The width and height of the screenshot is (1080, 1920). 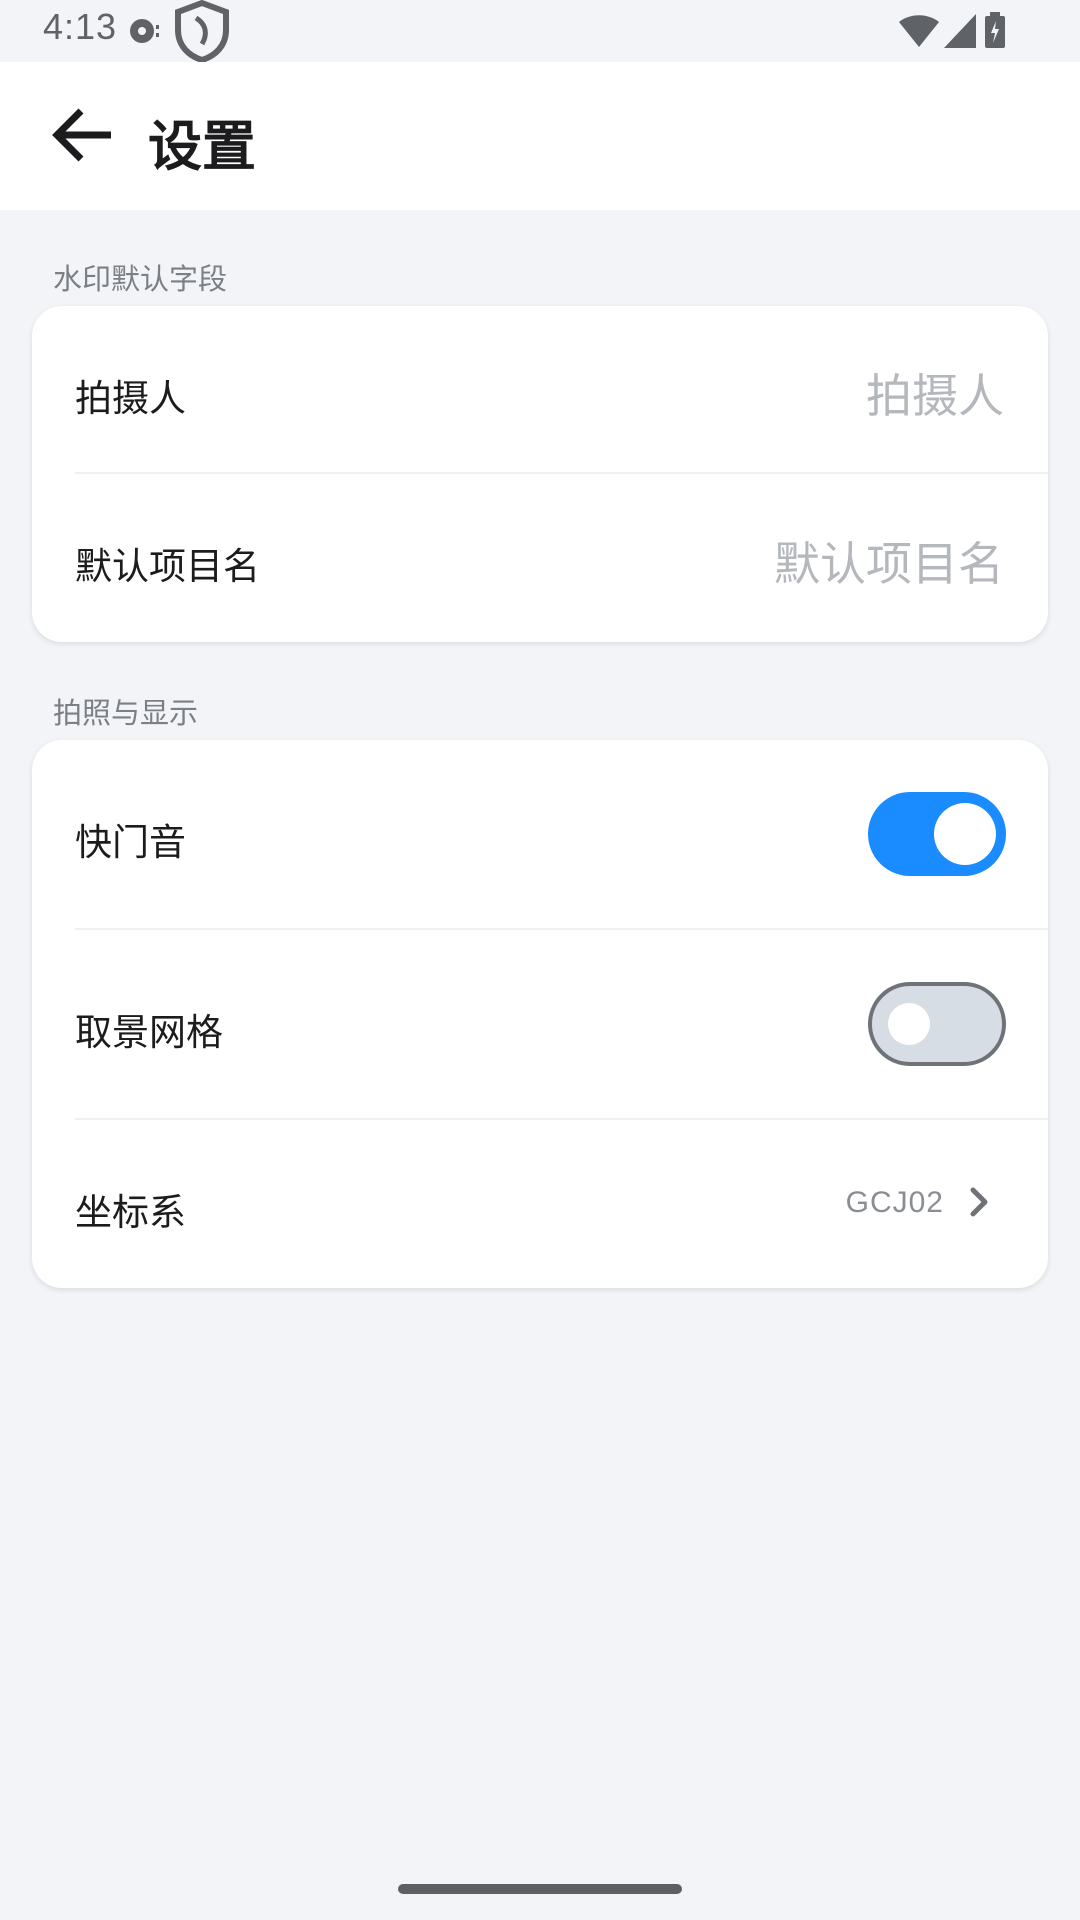 I want to click on gesture-nav-handle, so click(x=540, y=1889).